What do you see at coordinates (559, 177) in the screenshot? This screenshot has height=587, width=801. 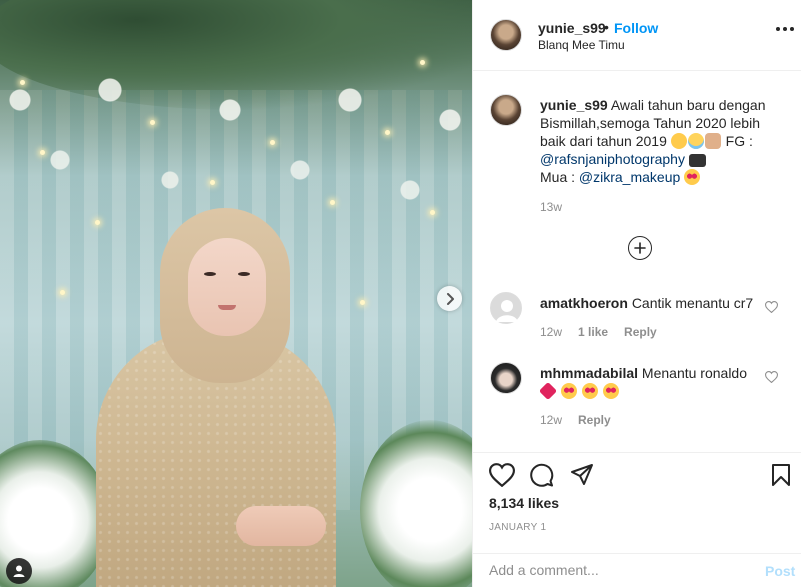 I see `caption-mua-text: Mua :` at bounding box center [559, 177].